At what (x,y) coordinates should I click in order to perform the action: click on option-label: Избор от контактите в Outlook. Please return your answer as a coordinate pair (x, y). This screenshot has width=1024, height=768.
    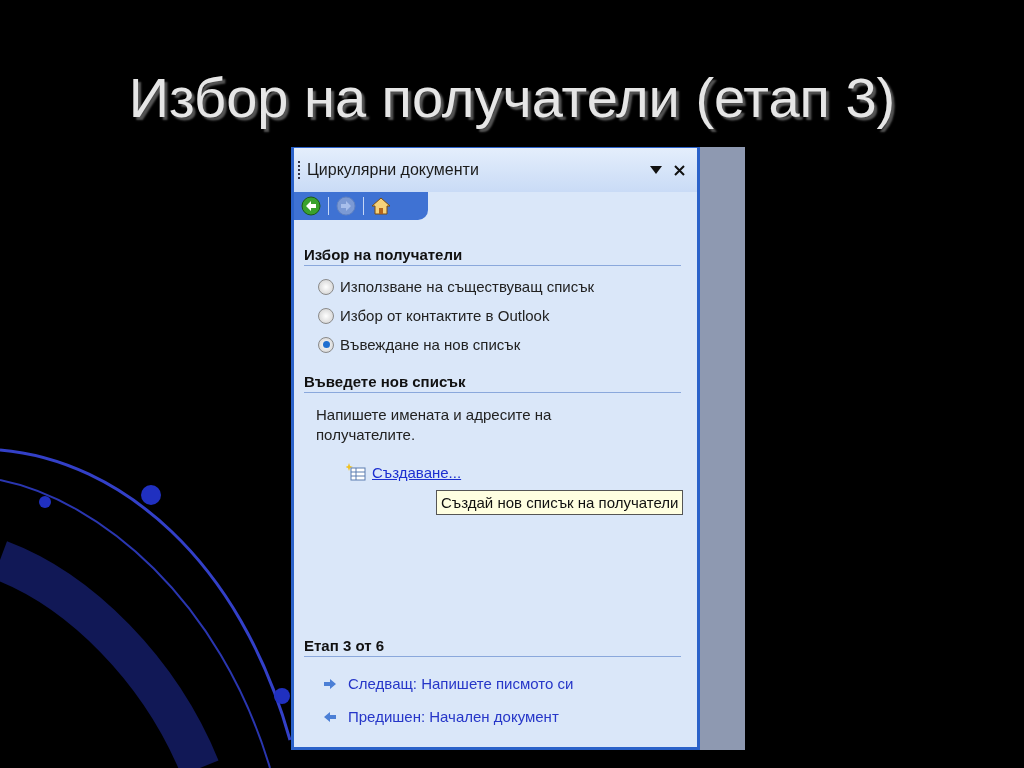
    Looking at the image, I should click on (445, 315).